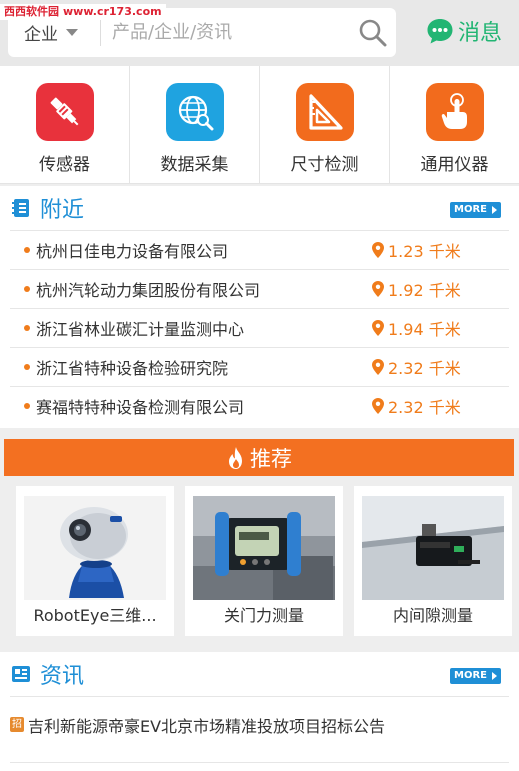  What do you see at coordinates (271, 458) in the screenshot?
I see `recommend-title: 推荐` at bounding box center [271, 458].